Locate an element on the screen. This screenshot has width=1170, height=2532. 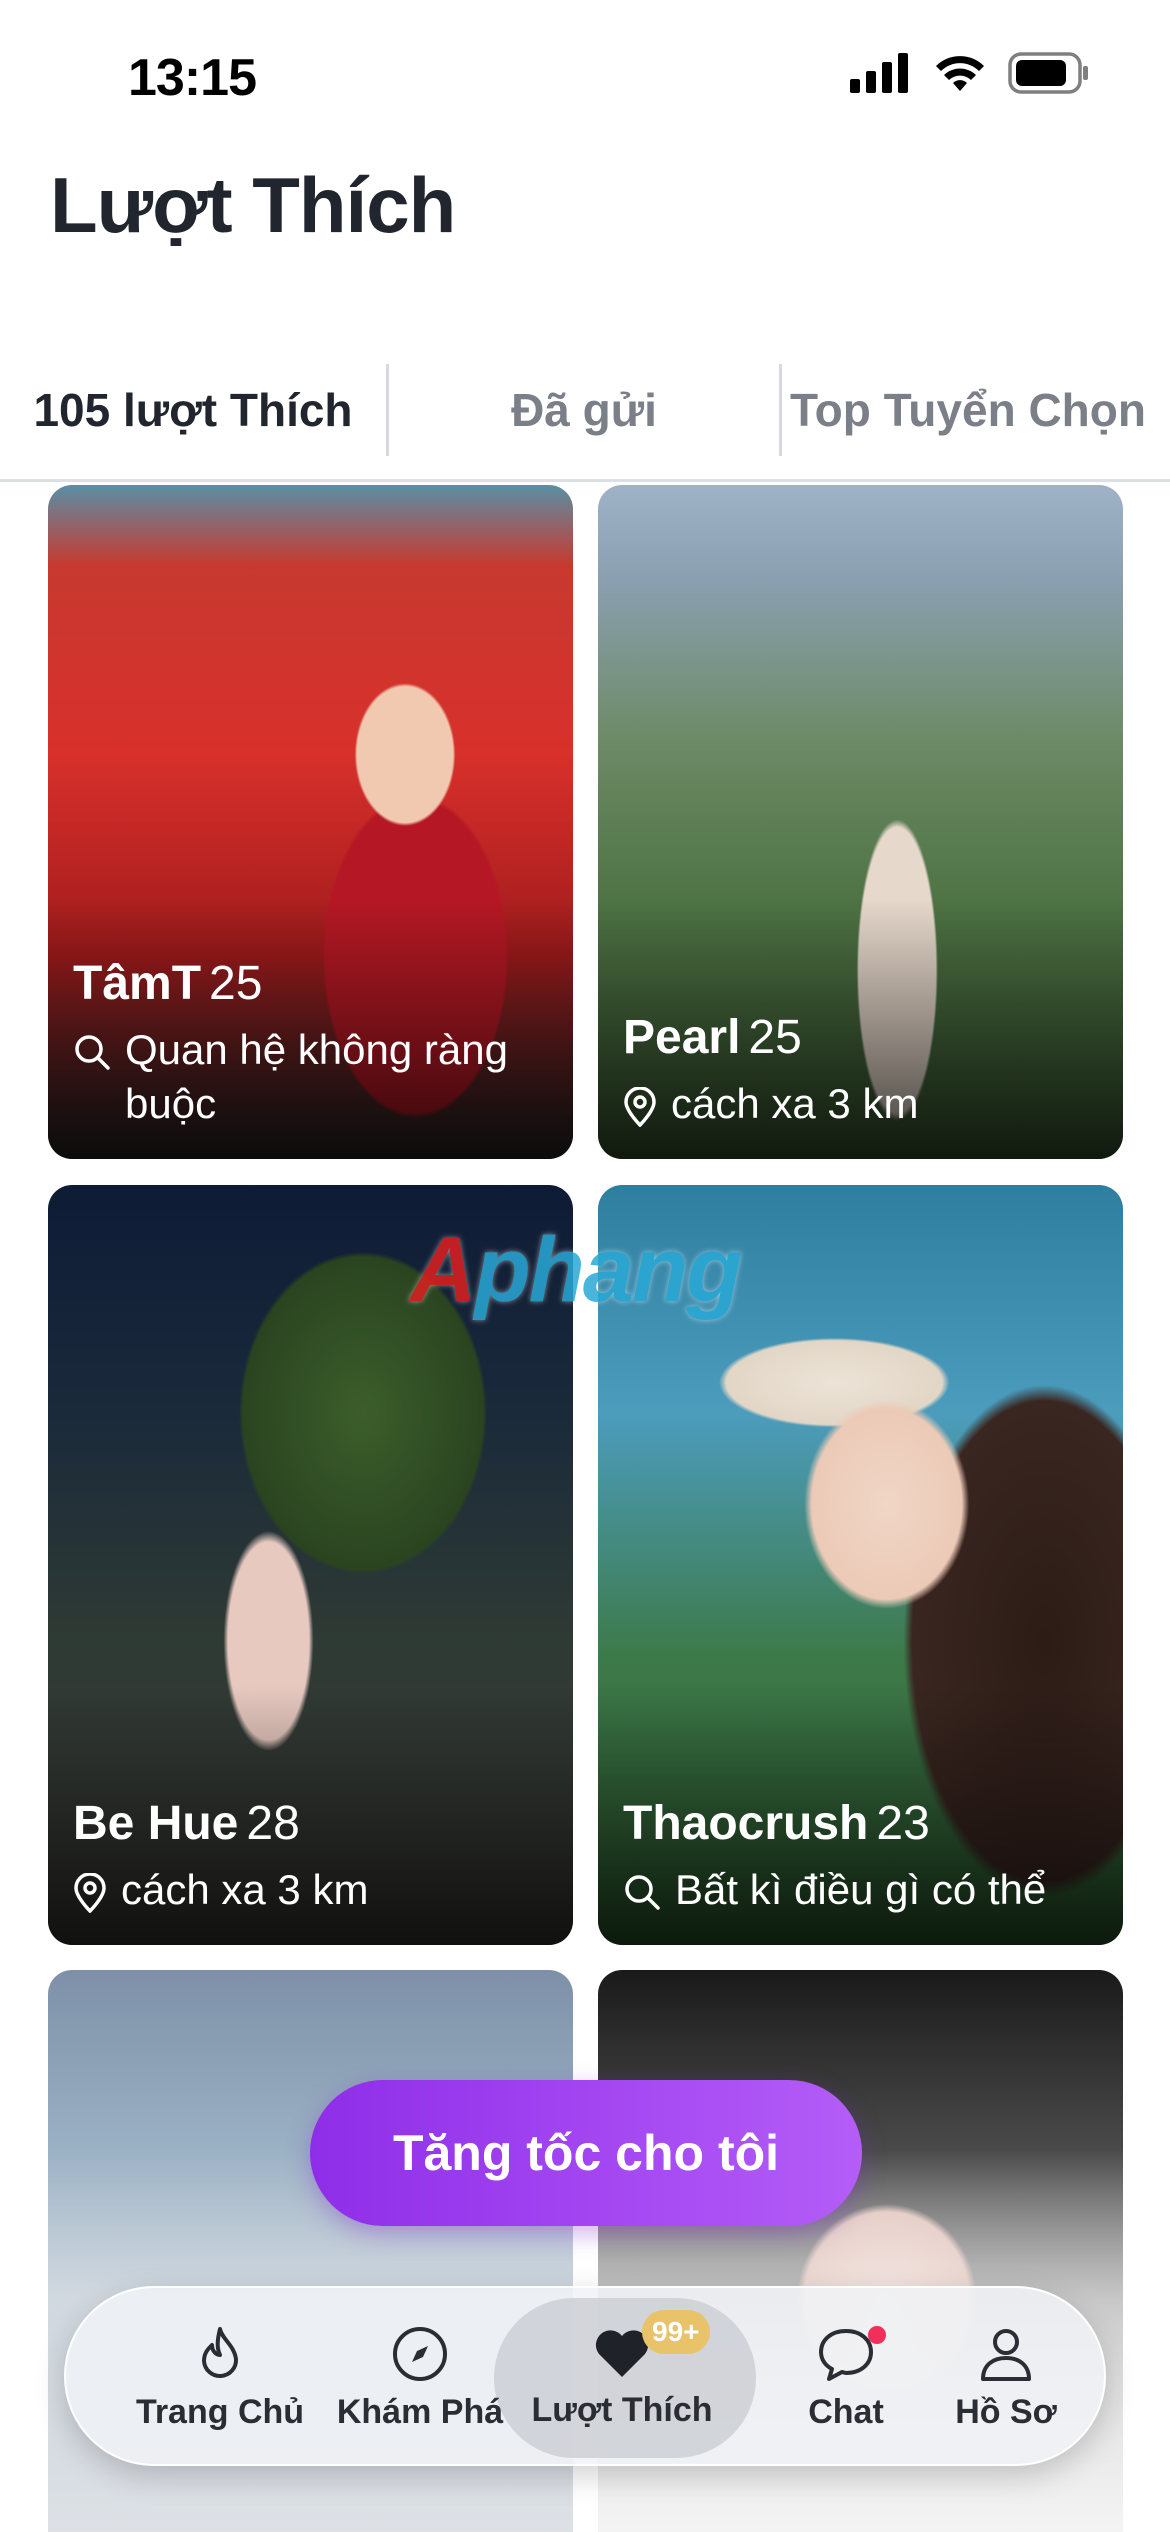
cellular-signal-icon is located at coordinates (879, 73).